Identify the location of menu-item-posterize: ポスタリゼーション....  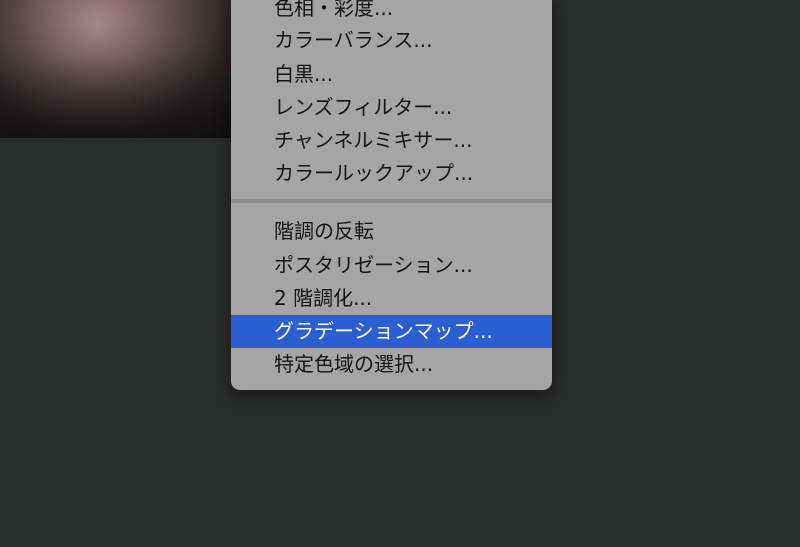
(391, 265).